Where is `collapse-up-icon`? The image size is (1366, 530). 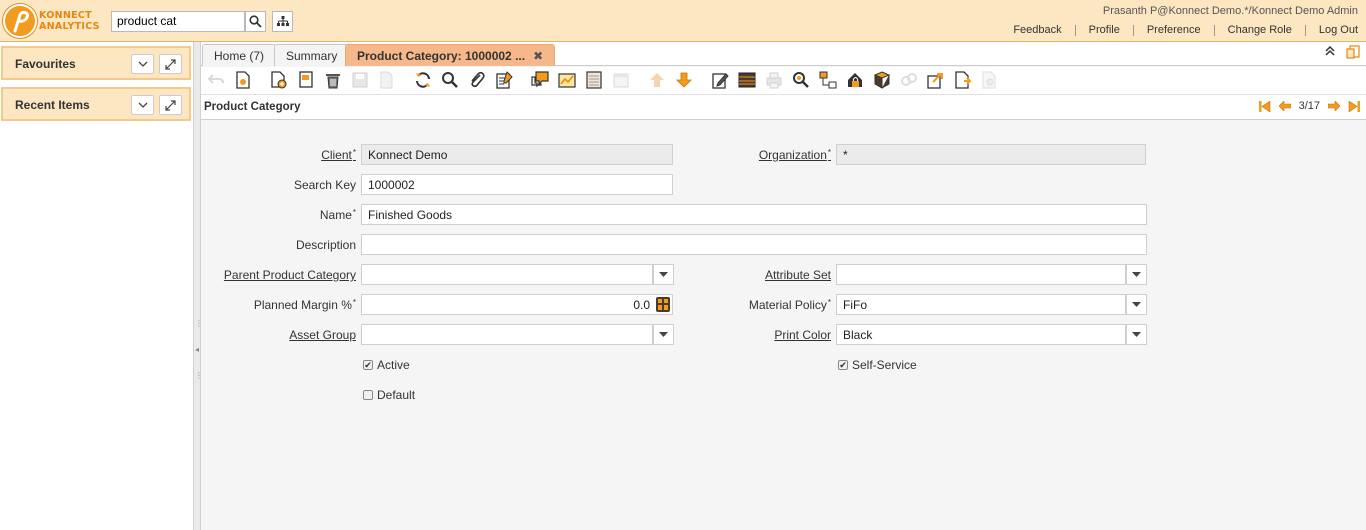
collapse-up-icon is located at coordinates (1330, 51).